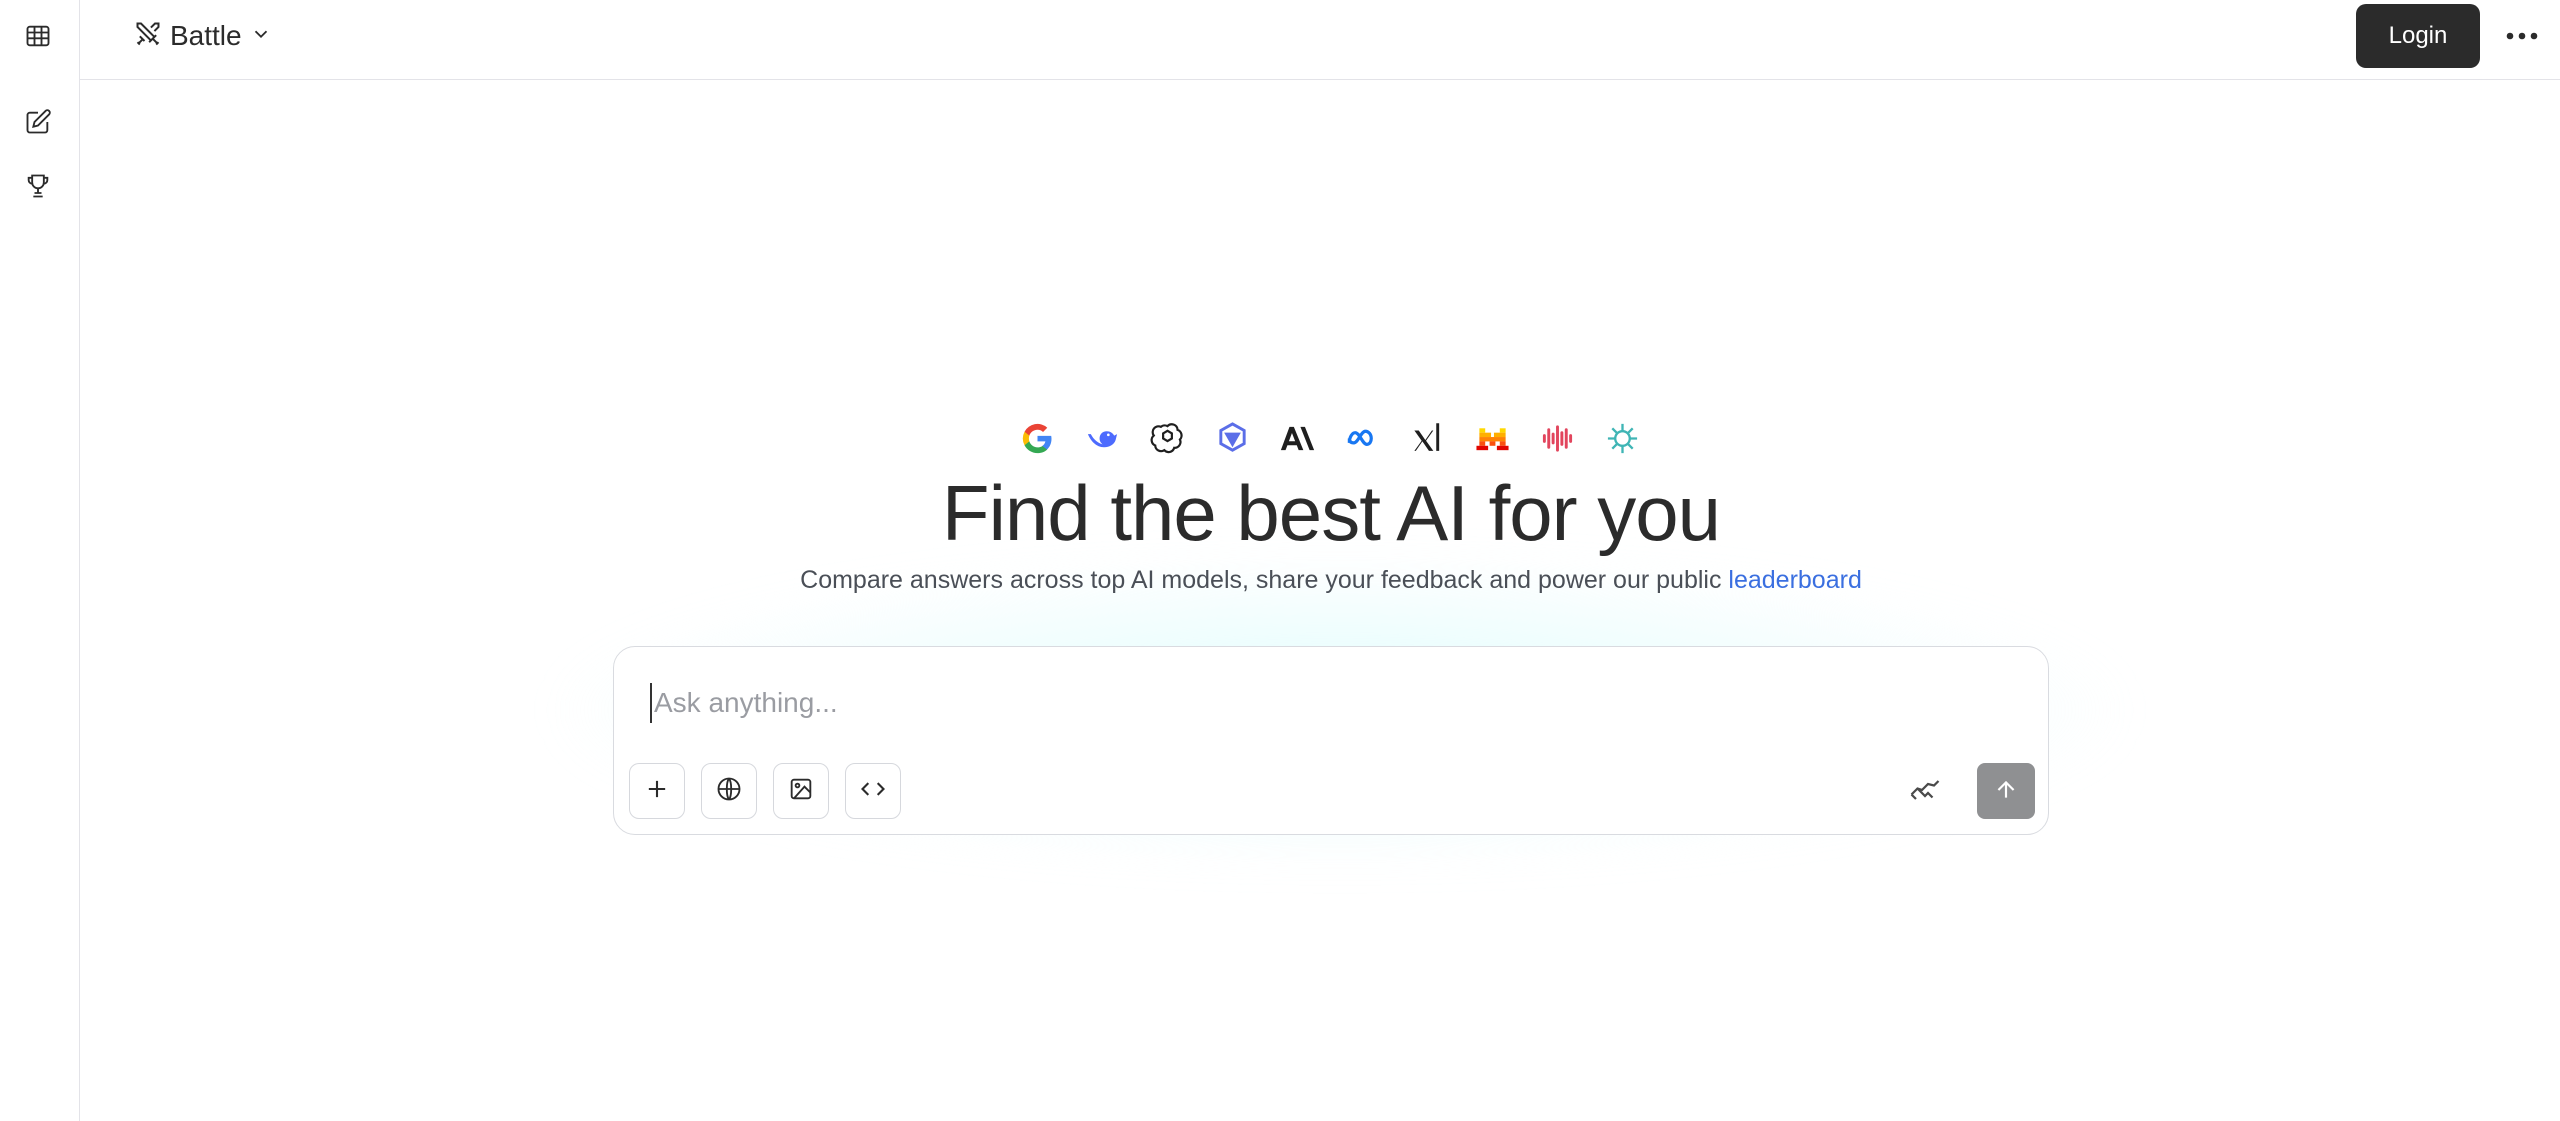 The height and width of the screenshot is (1121, 2560). Describe the element at coordinates (38, 36) in the screenshot. I see `leaderboard-table-icon` at that location.